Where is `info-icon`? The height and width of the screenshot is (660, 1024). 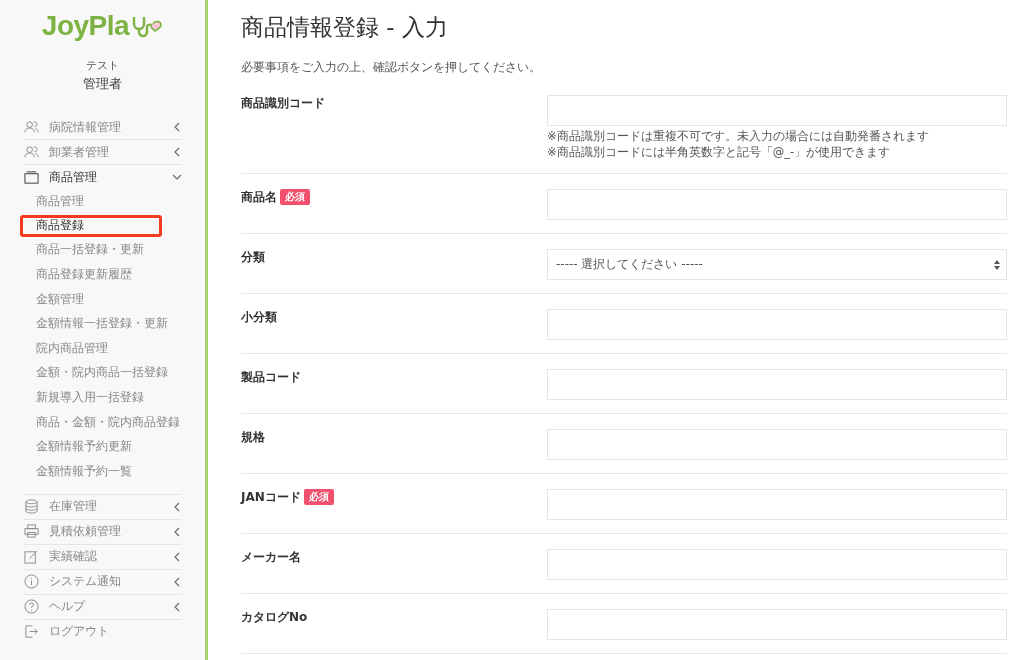 info-icon is located at coordinates (31, 582).